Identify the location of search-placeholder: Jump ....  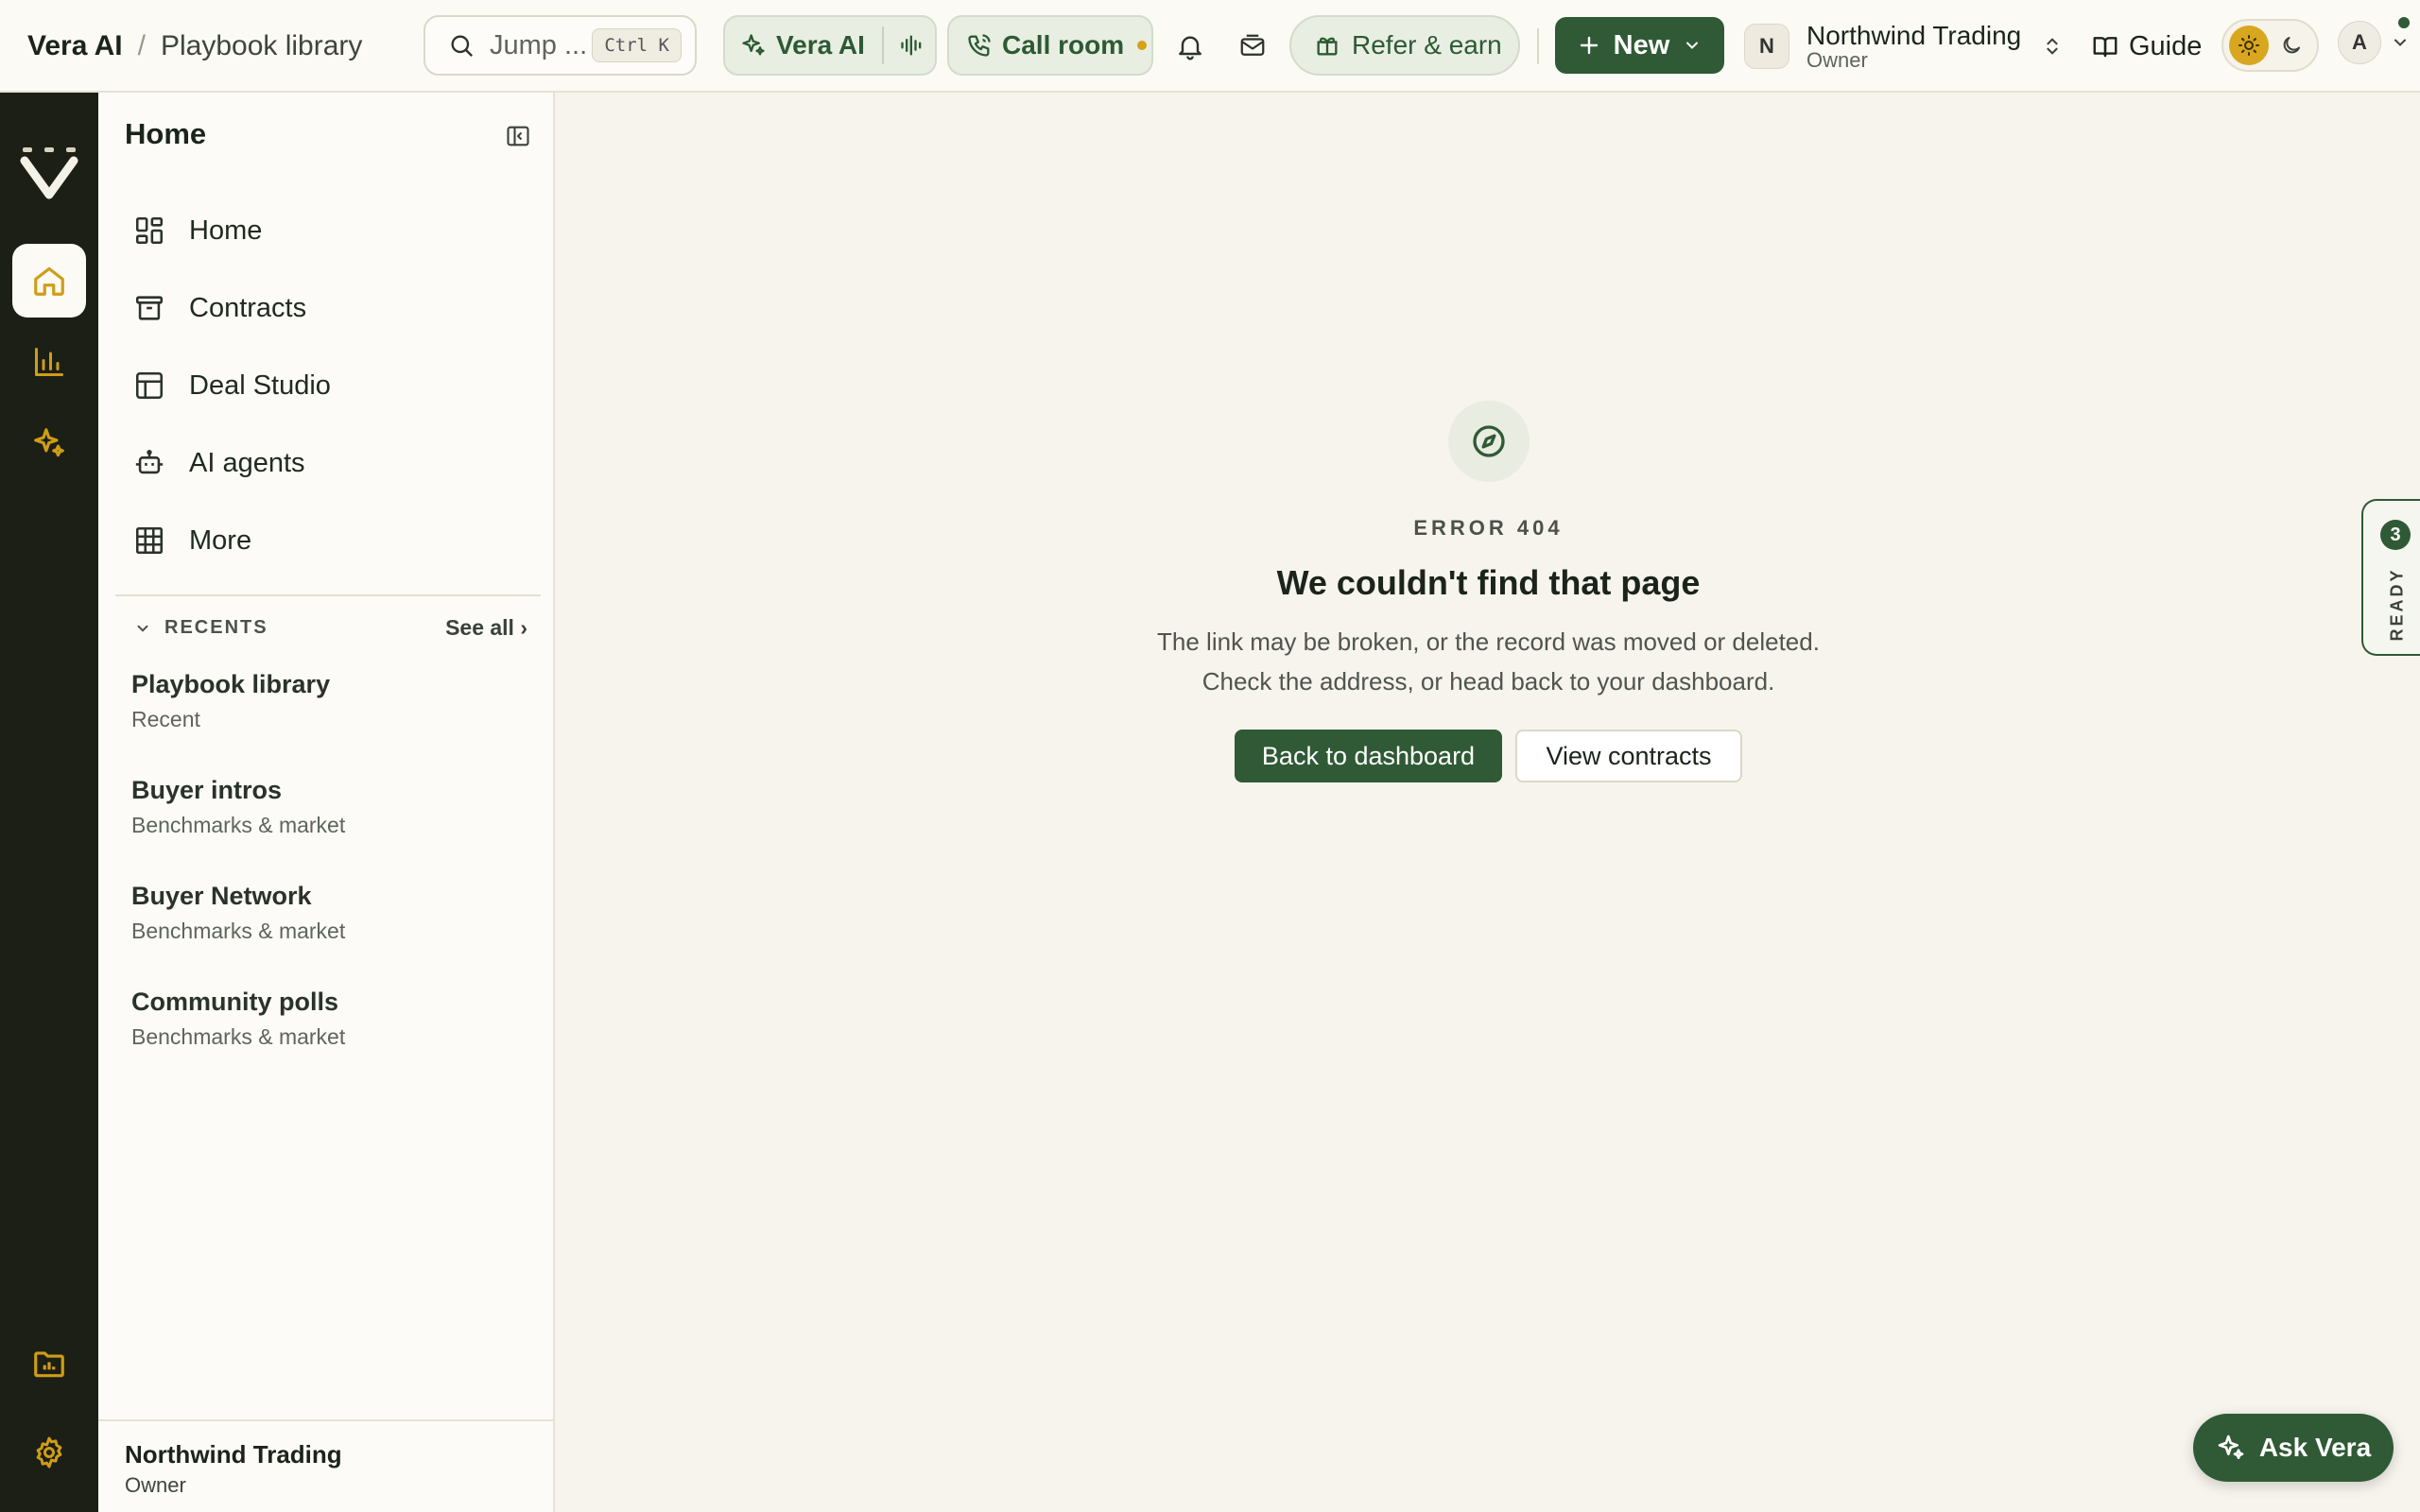
(539, 44).